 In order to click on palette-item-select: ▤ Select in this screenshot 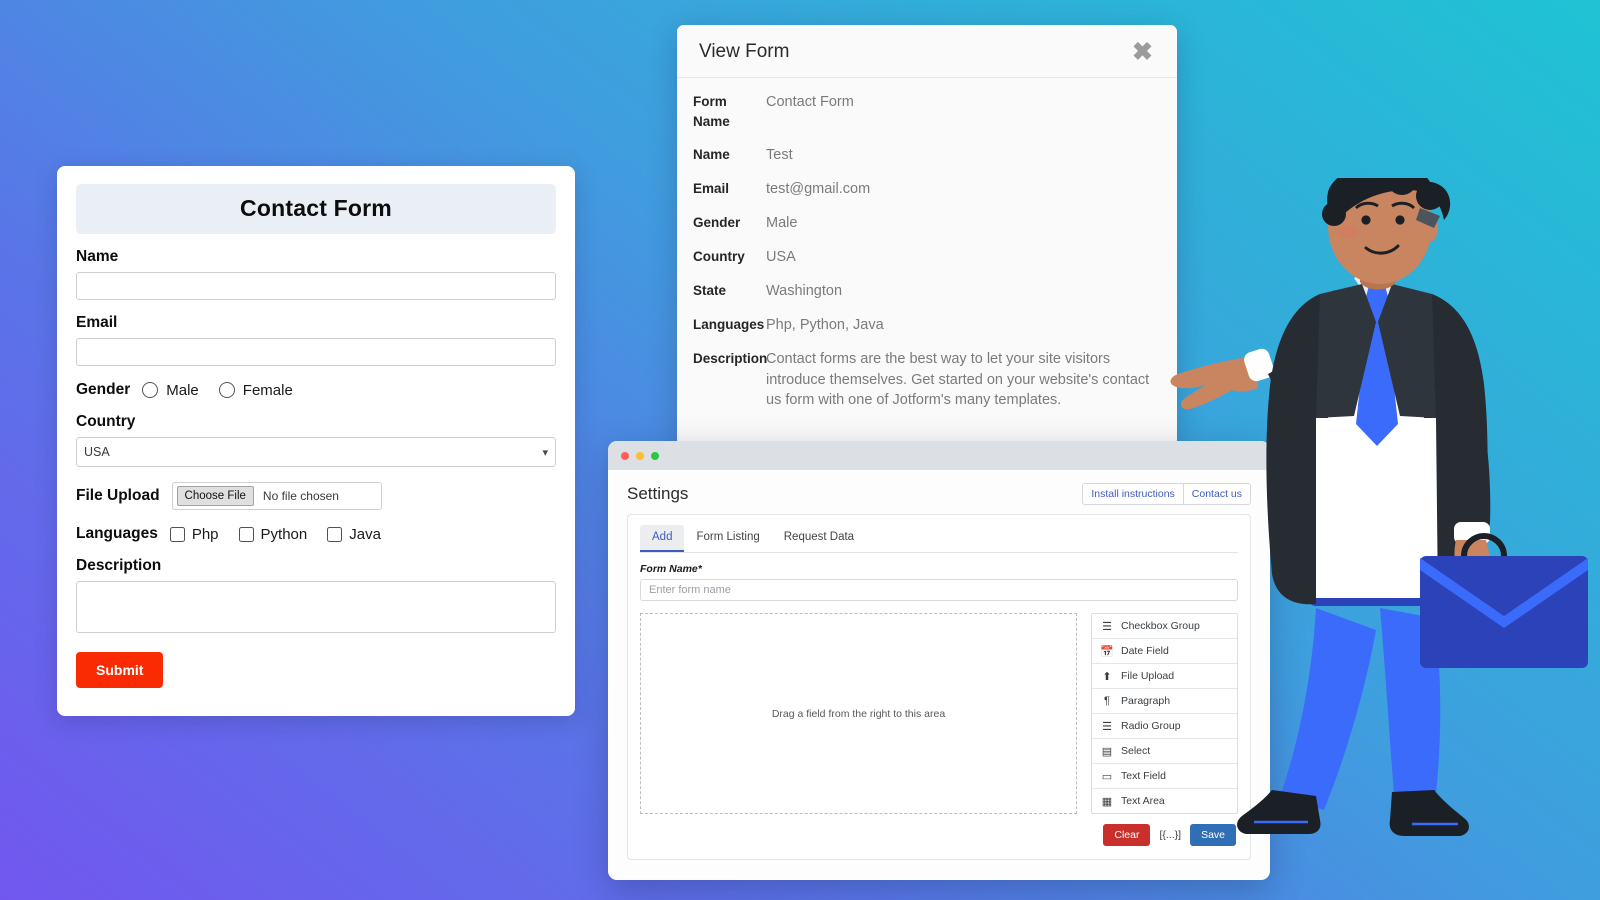, I will do `click(1164, 750)`.